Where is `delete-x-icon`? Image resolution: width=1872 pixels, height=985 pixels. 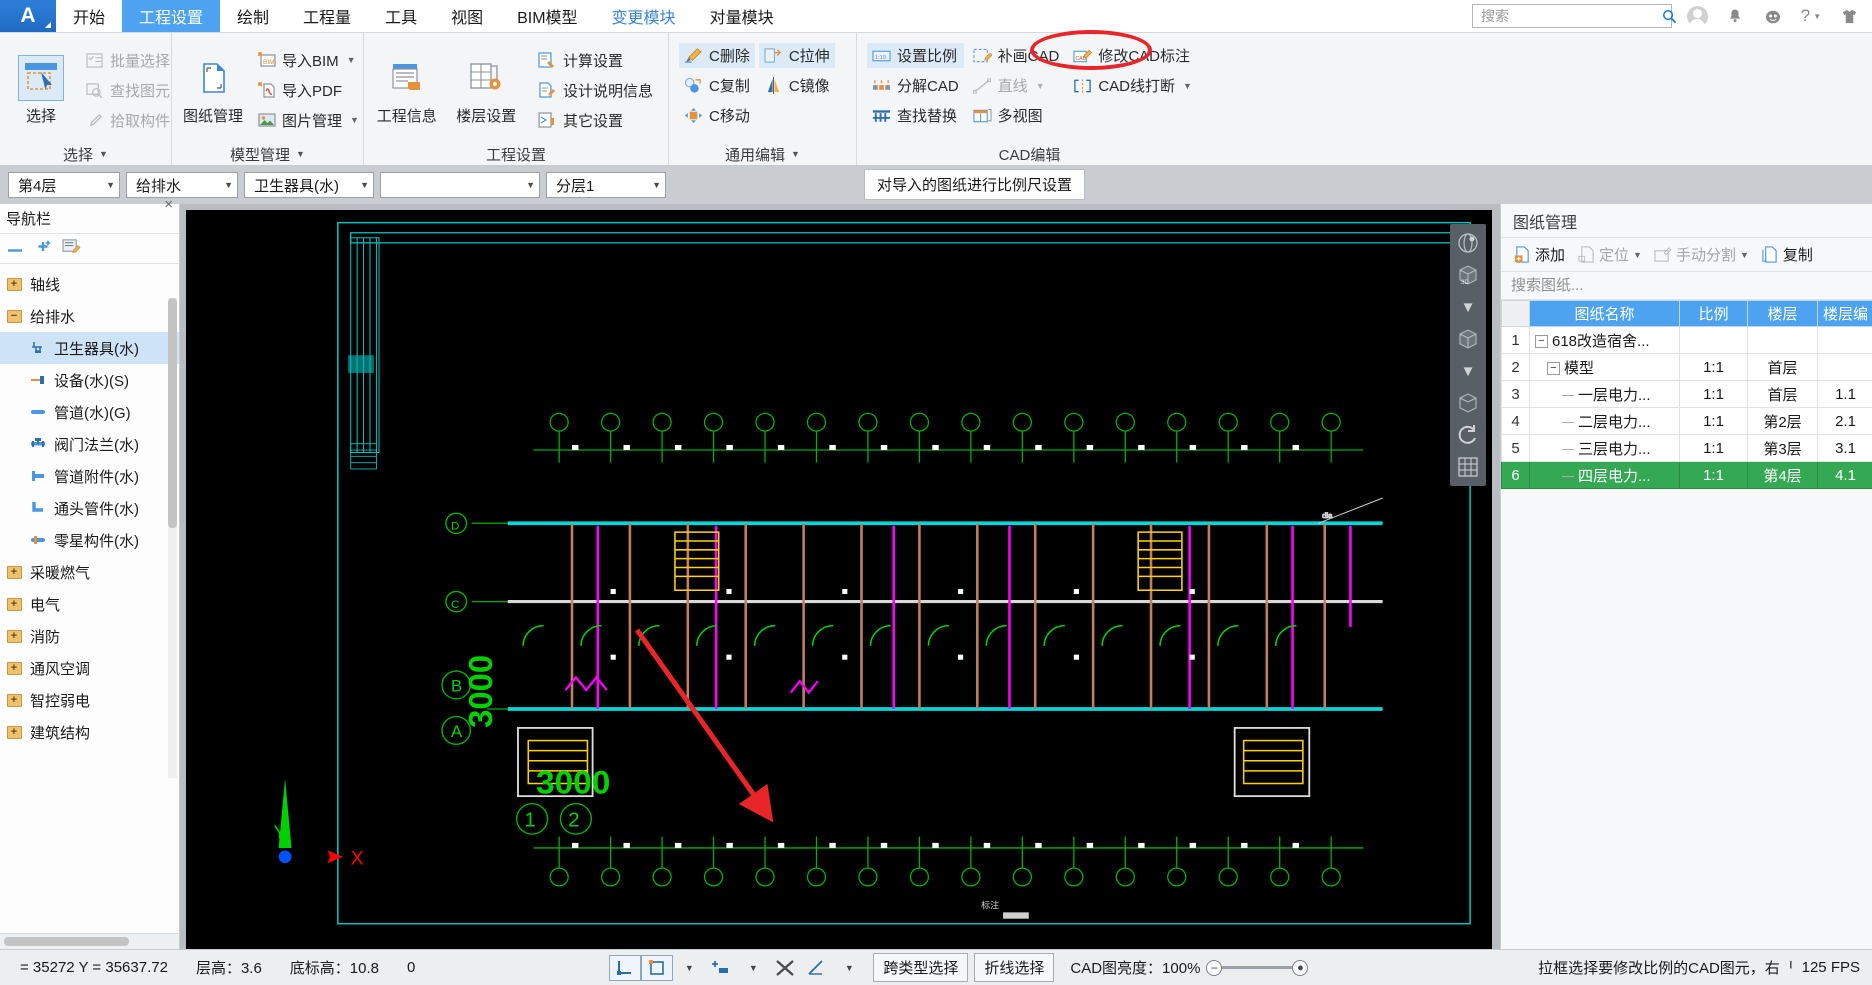
delete-x-icon is located at coordinates (785, 968).